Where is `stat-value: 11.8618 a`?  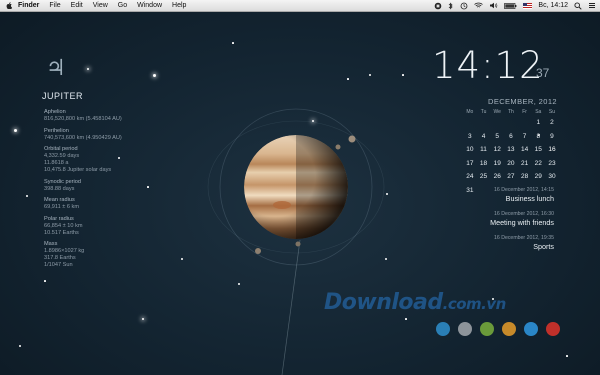 stat-value: 11.8618 a is located at coordinates (56, 163).